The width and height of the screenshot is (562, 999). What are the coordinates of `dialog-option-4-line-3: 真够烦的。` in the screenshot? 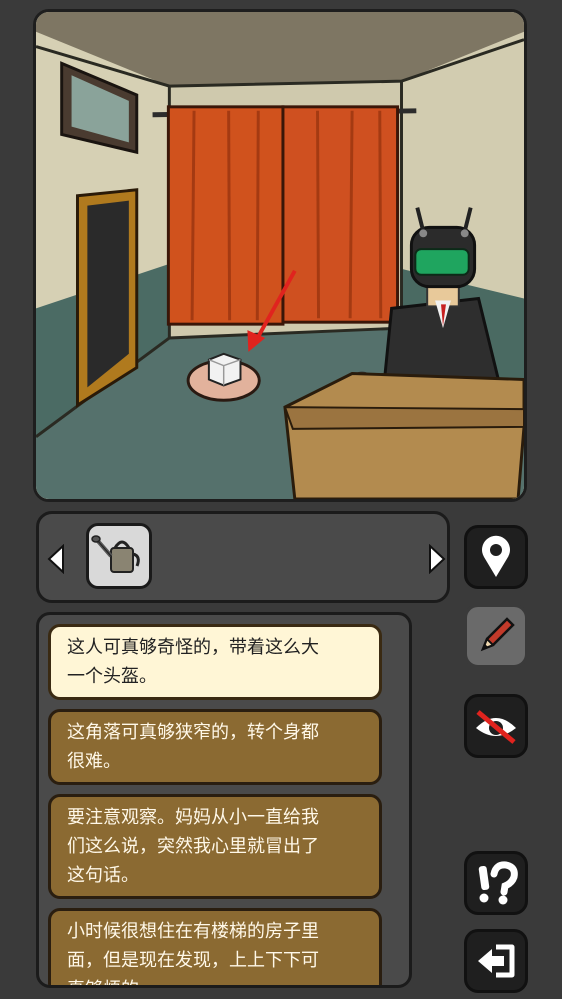 It's located at (216, 980).